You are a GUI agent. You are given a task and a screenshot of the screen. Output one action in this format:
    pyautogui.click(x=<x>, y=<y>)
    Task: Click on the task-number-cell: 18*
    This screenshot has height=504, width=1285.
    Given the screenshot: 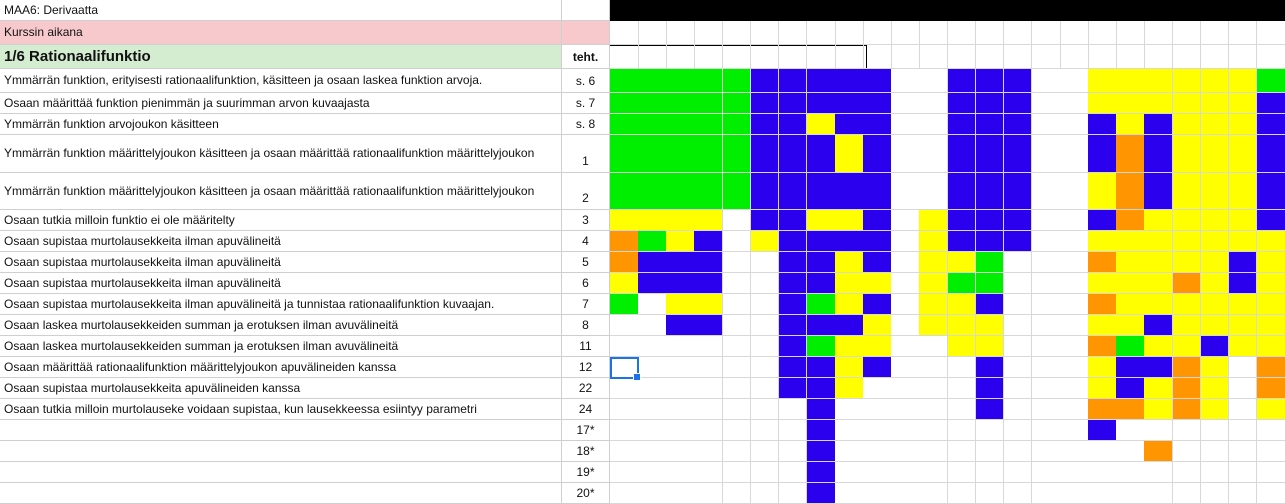 What is the action you would take?
    pyautogui.click(x=586, y=451)
    